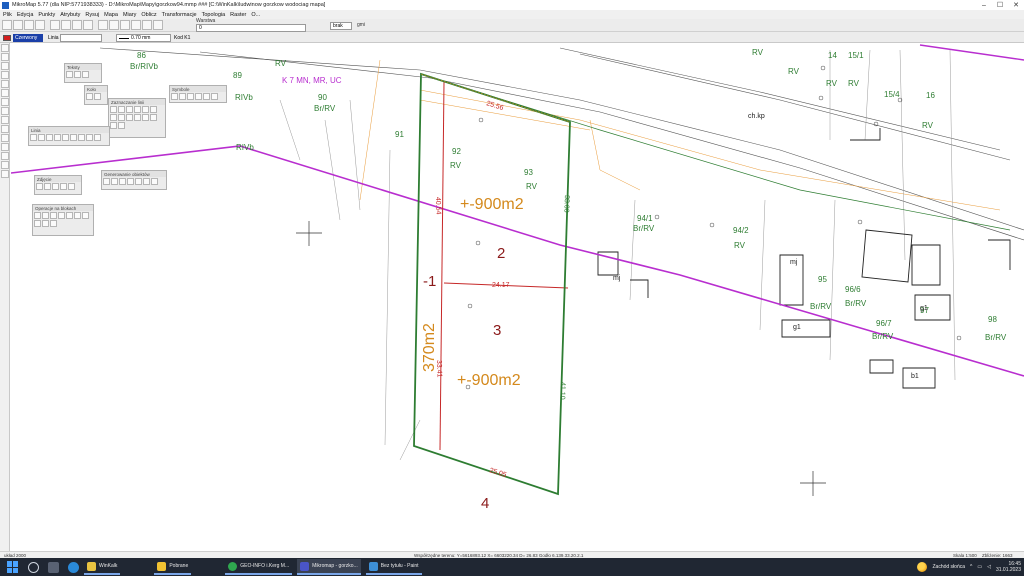 This screenshot has width=1024, height=576. What do you see at coordinates (63, 220) in the screenshot?
I see `panel-operacje: Operacje na blokach` at bounding box center [63, 220].